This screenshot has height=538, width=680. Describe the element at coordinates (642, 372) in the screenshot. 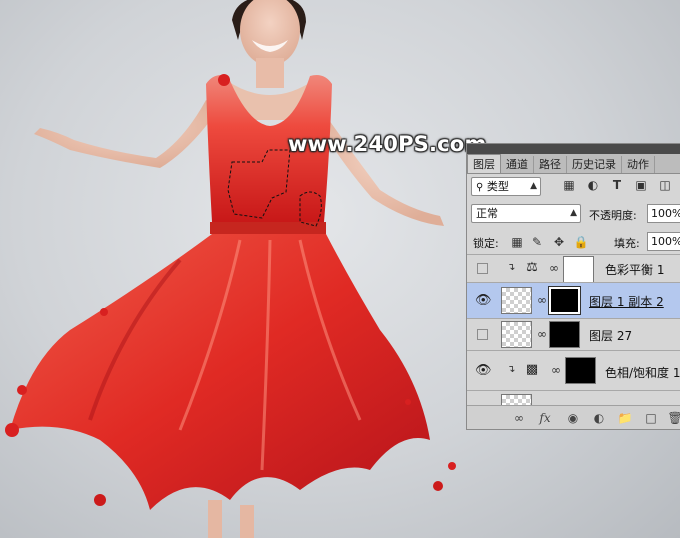

I see `layer-name: 色相/饱和度 1` at that location.